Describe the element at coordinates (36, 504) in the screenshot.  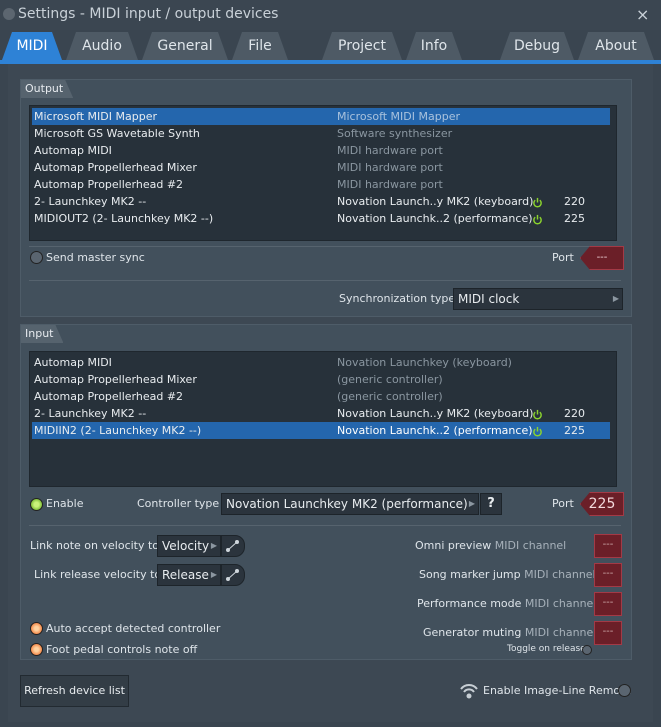
I see `enable-radio` at that location.